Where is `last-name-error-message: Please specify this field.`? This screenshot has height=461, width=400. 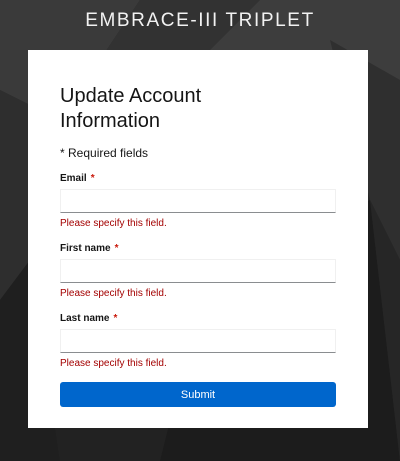 last-name-error-message: Please specify this field. is located at coordinates (113, 363).